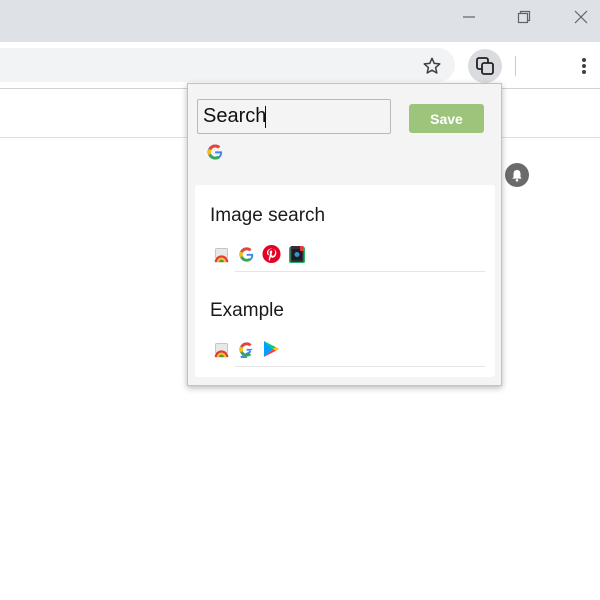 This screenshot has height=600, width=600. Describe the element at coordinates (227, 65) in the screenshot. I see `address-bar` at that location.